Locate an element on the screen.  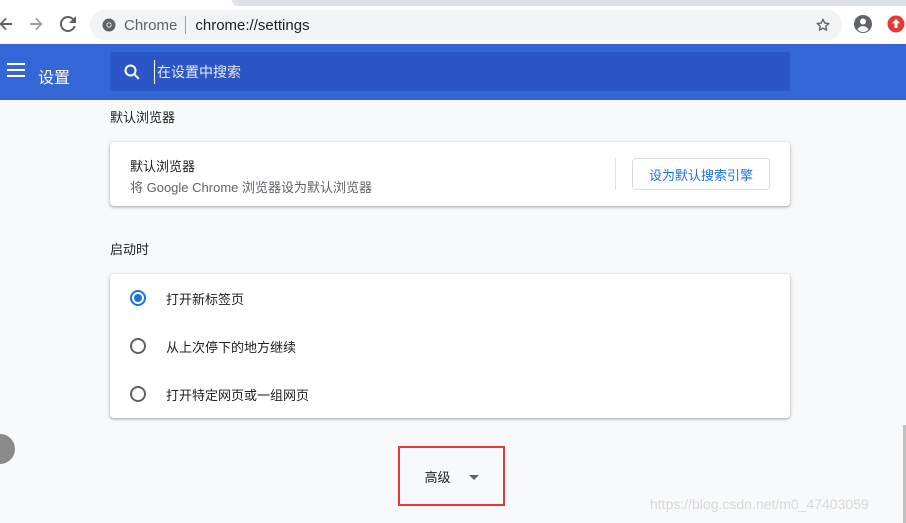
forward-icon is located at coordinates (36, 24).